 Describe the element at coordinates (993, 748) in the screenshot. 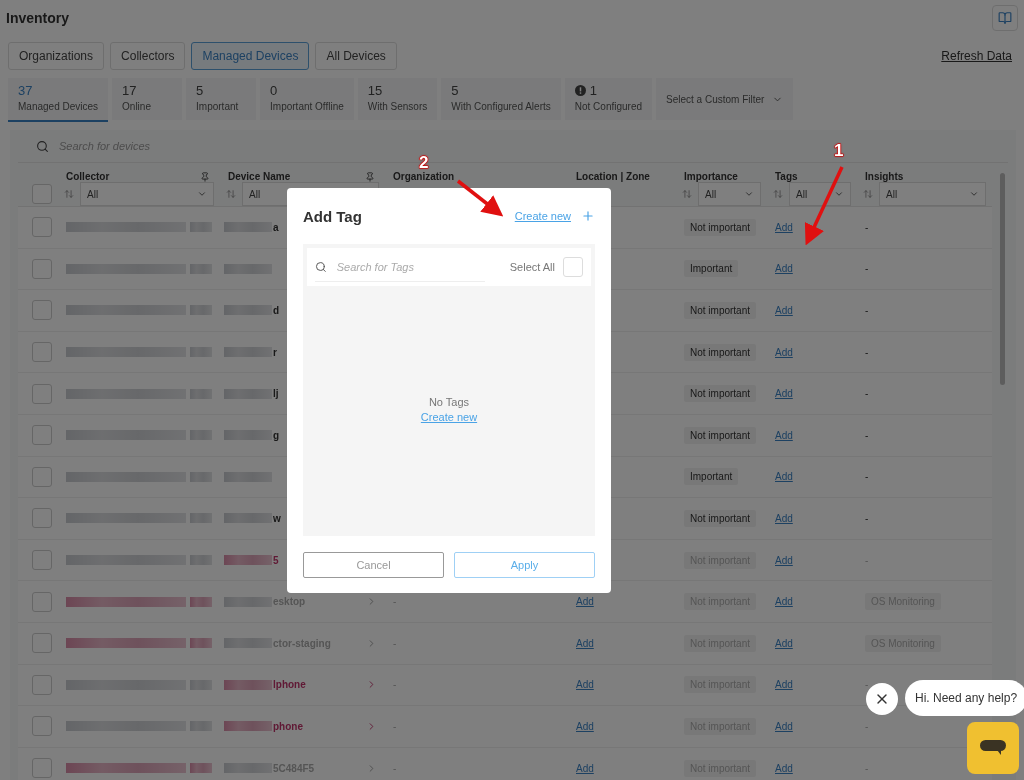

I see `chat-button` at that location.